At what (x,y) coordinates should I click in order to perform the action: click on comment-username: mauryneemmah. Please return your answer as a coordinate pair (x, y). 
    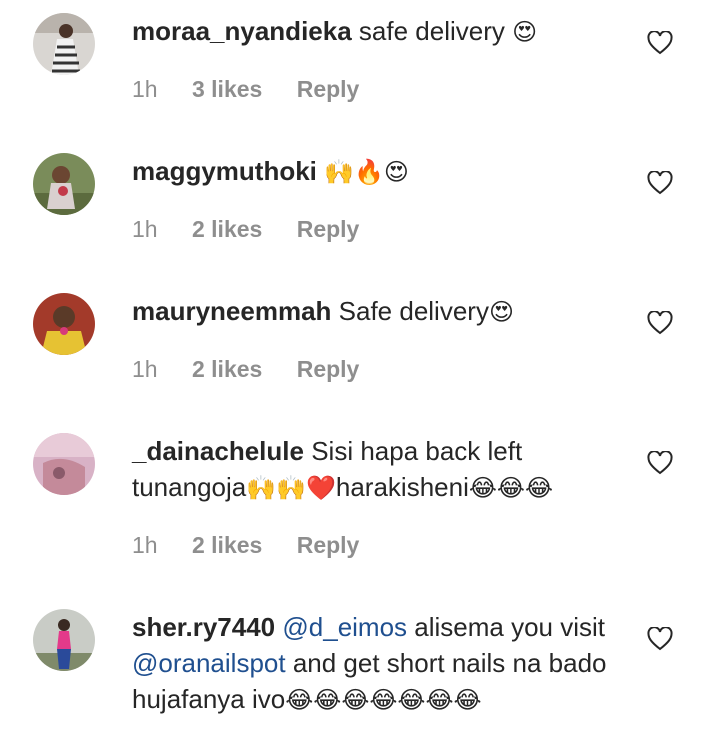
    Looking at the image, I should click on (231, 311).